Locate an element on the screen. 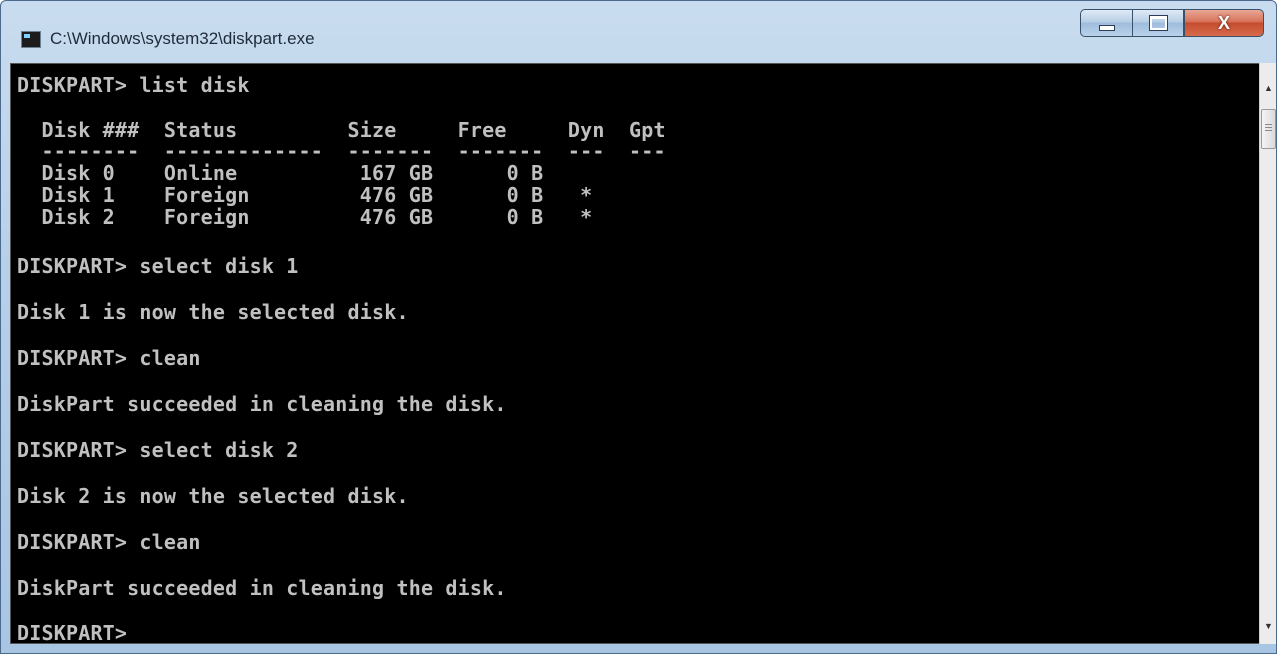 The width and height of the screenshot is (1277, 654). table-row-disk-1: Disk 1 Foreign 476 GB 0 B * is located at coordinates (305, 195).